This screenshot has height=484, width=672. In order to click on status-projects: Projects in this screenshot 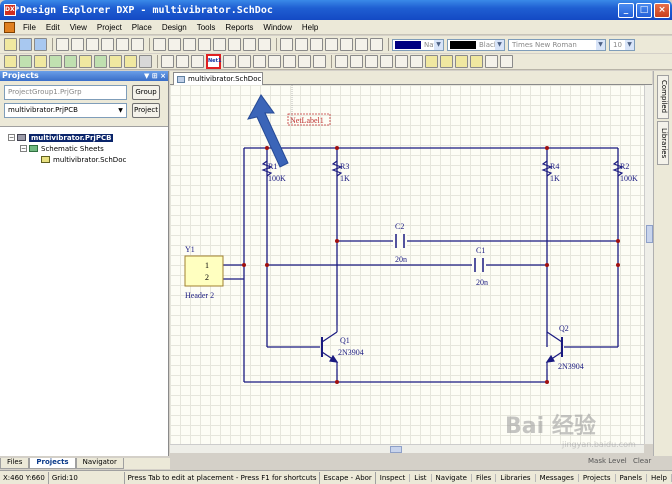, I will do `click(597, 477)`.